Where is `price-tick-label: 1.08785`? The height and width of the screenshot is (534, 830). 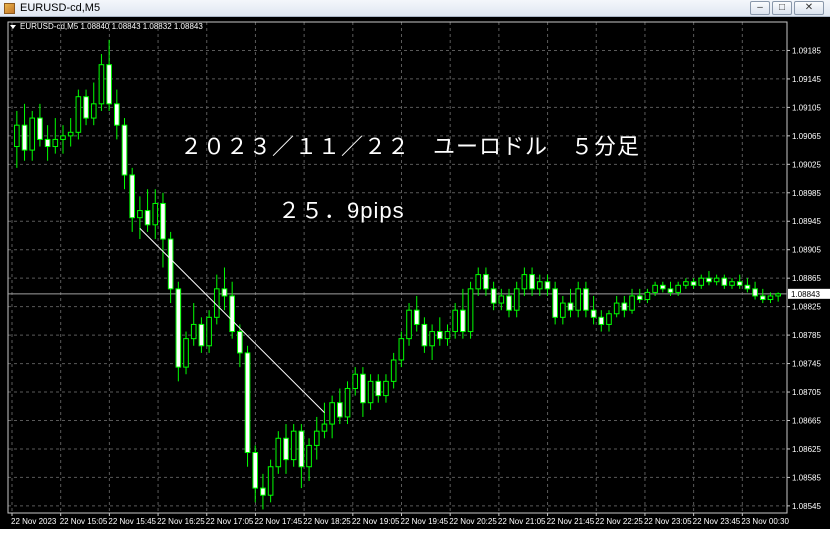
price-tick-label: 1.08785 is located at coordinates (806, 335).